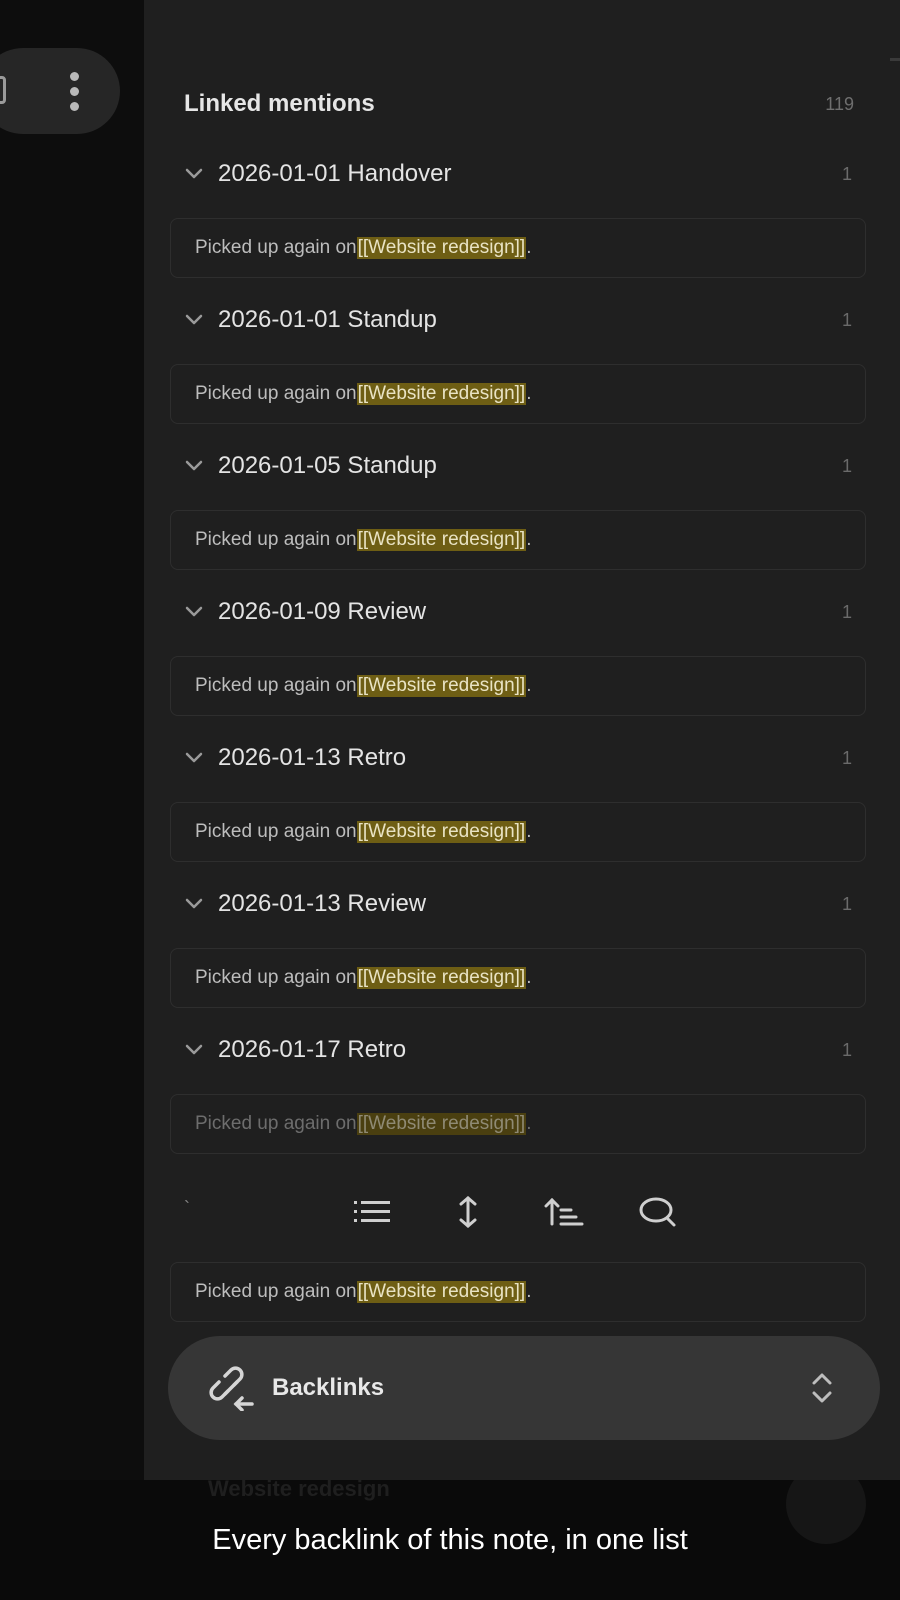  Describe the element at coordinates (60, 91) in the screenshot. I see `left-action-pill` at that location.